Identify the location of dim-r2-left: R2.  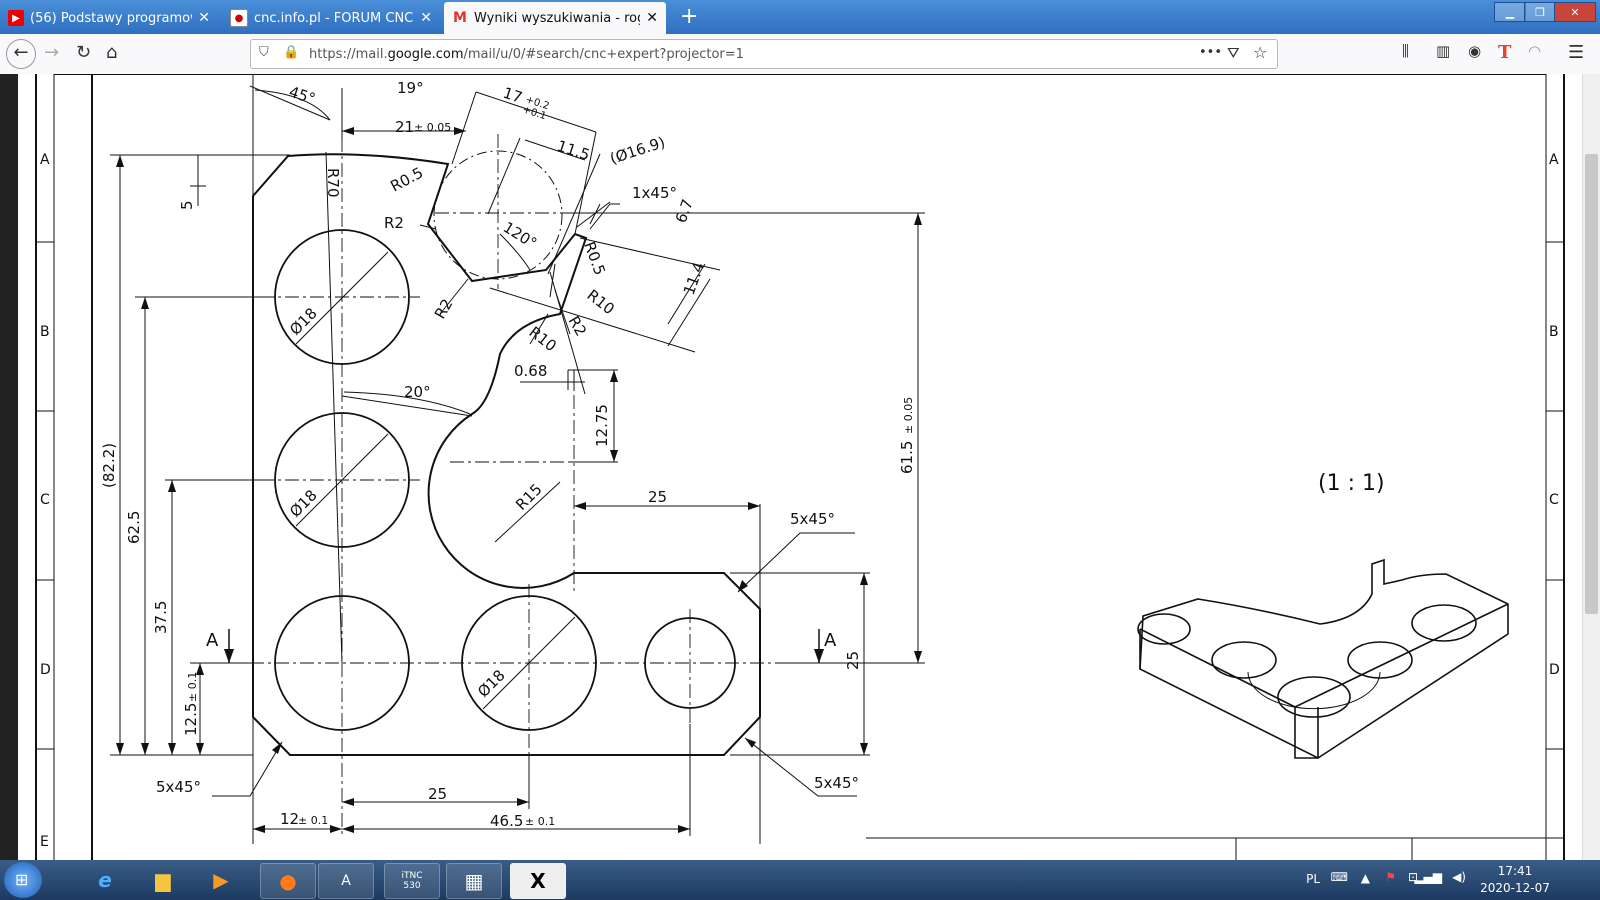
(394, 223).